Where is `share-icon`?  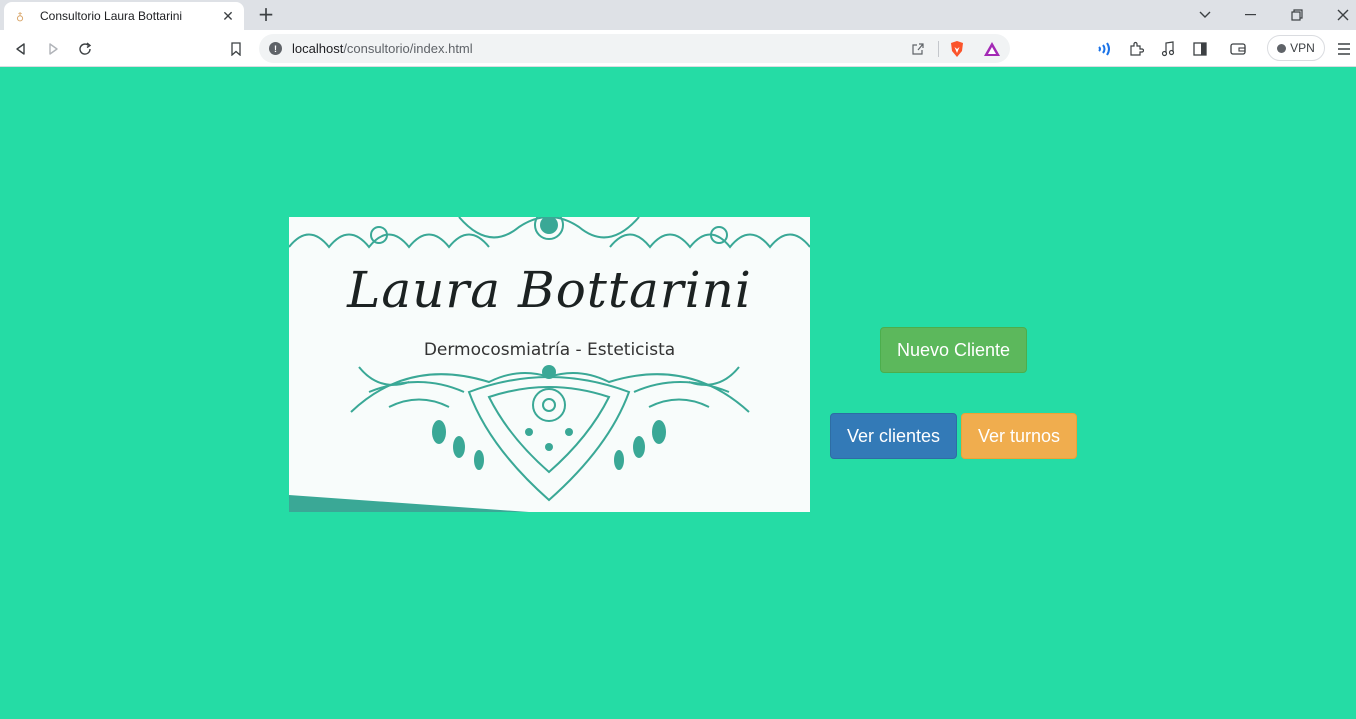 share-icon is located at coordinates (918, 49).